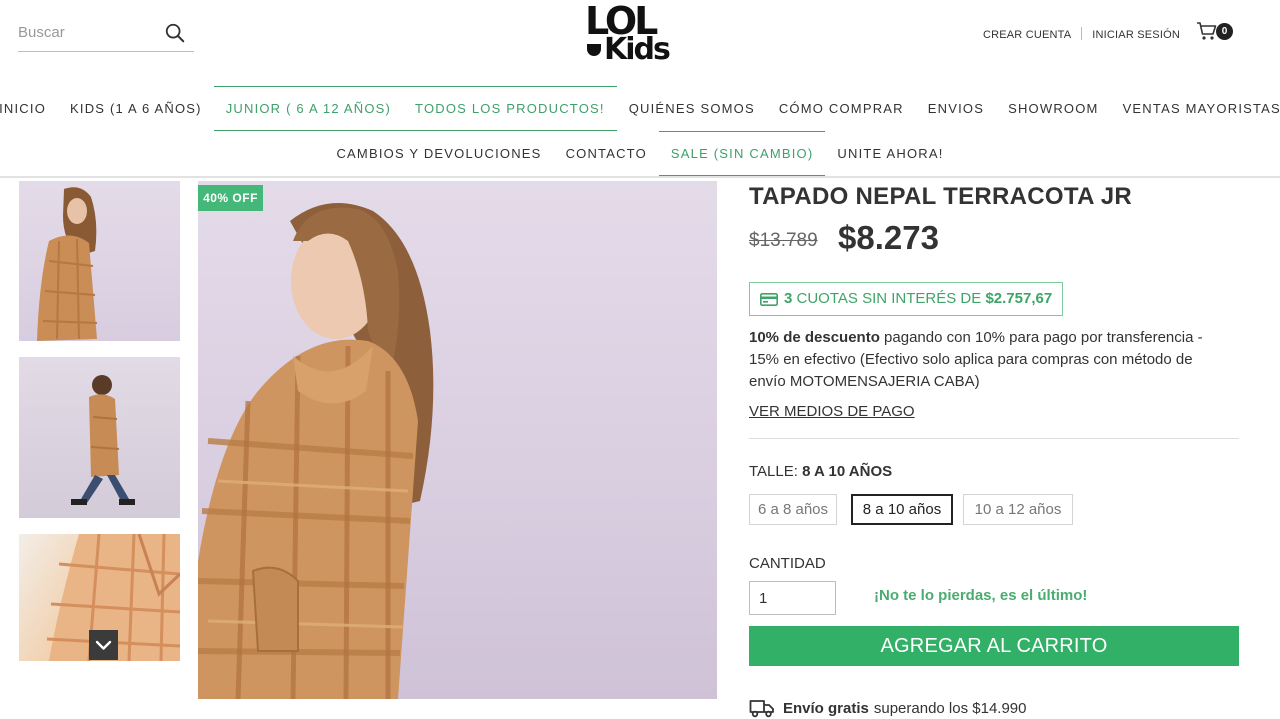 This screenshot has height=719, width=1280. What do you see at coordinates (742, 153) in the screenshot?
I see `nav-item-sale: SALE (SIN CAMBIO)` at bounding box center [742, 153].